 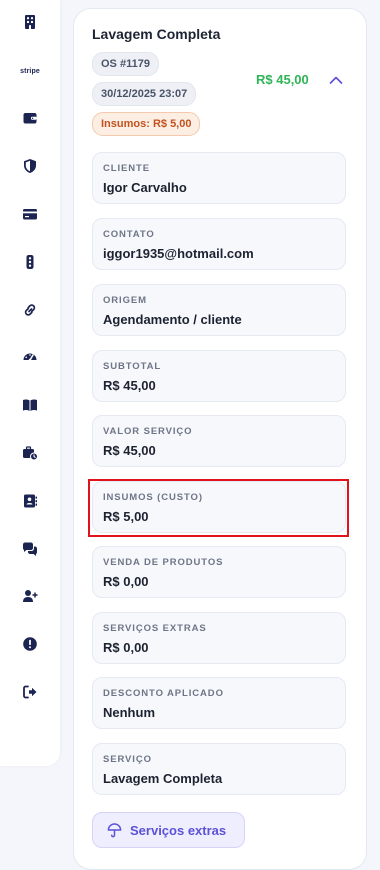 I want to click on collapse-button, so click(x=336, y=80).